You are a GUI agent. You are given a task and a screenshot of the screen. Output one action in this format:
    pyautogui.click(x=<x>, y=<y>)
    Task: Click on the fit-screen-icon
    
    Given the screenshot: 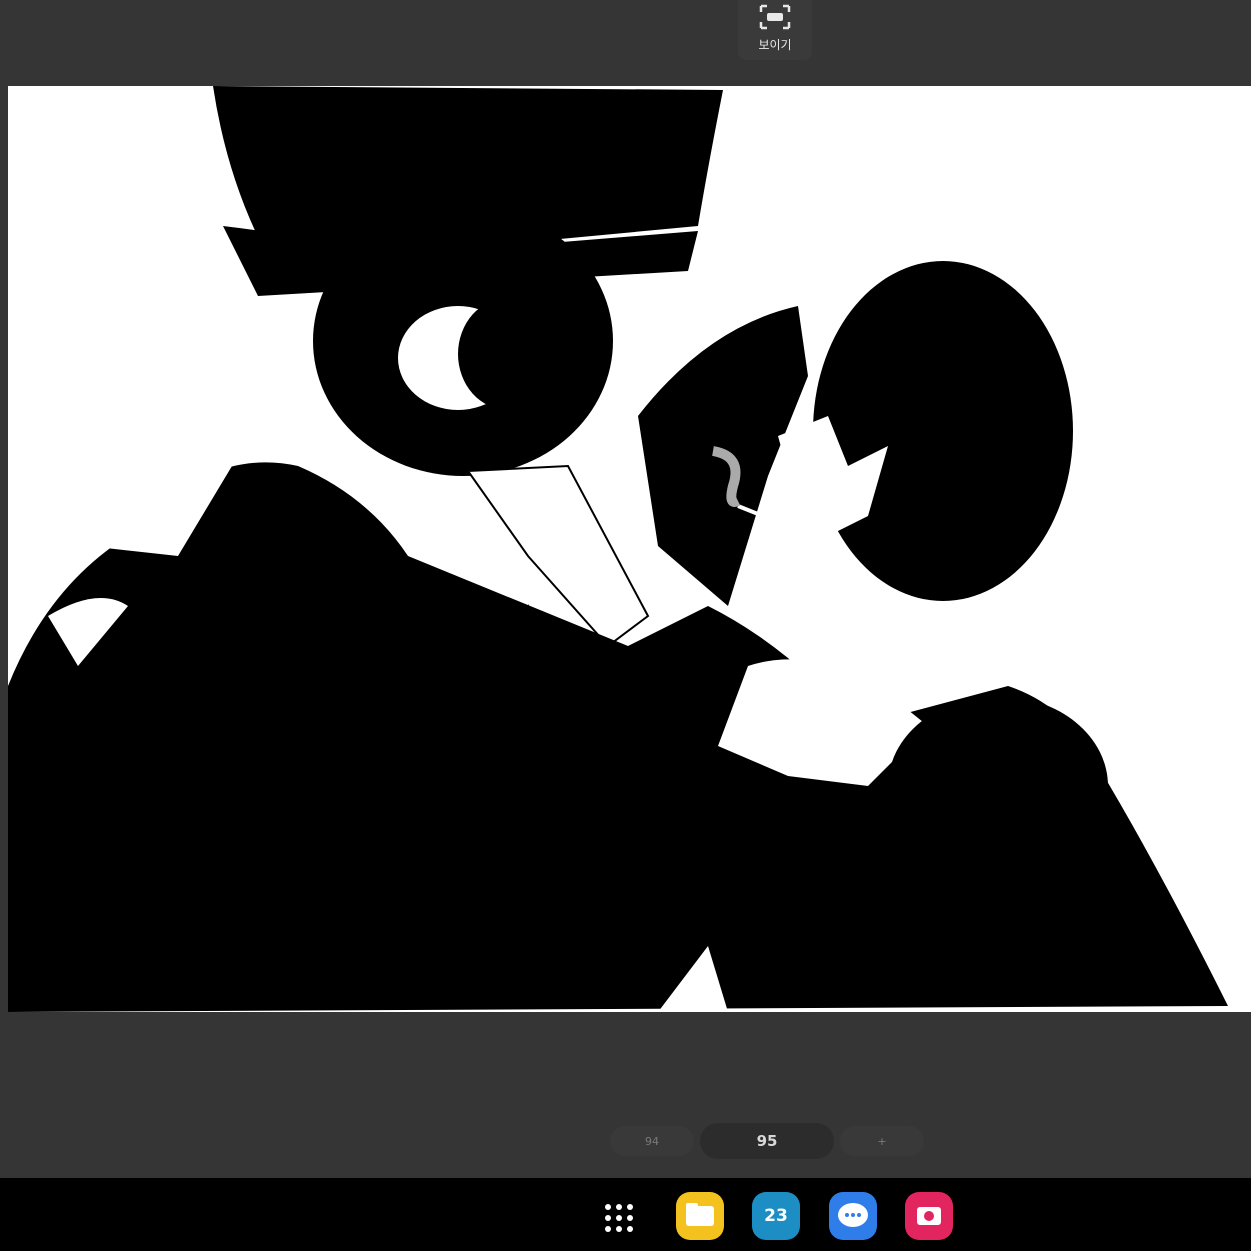 What is the action you would take?
    pyautogui.click(x=775, y=17)
    